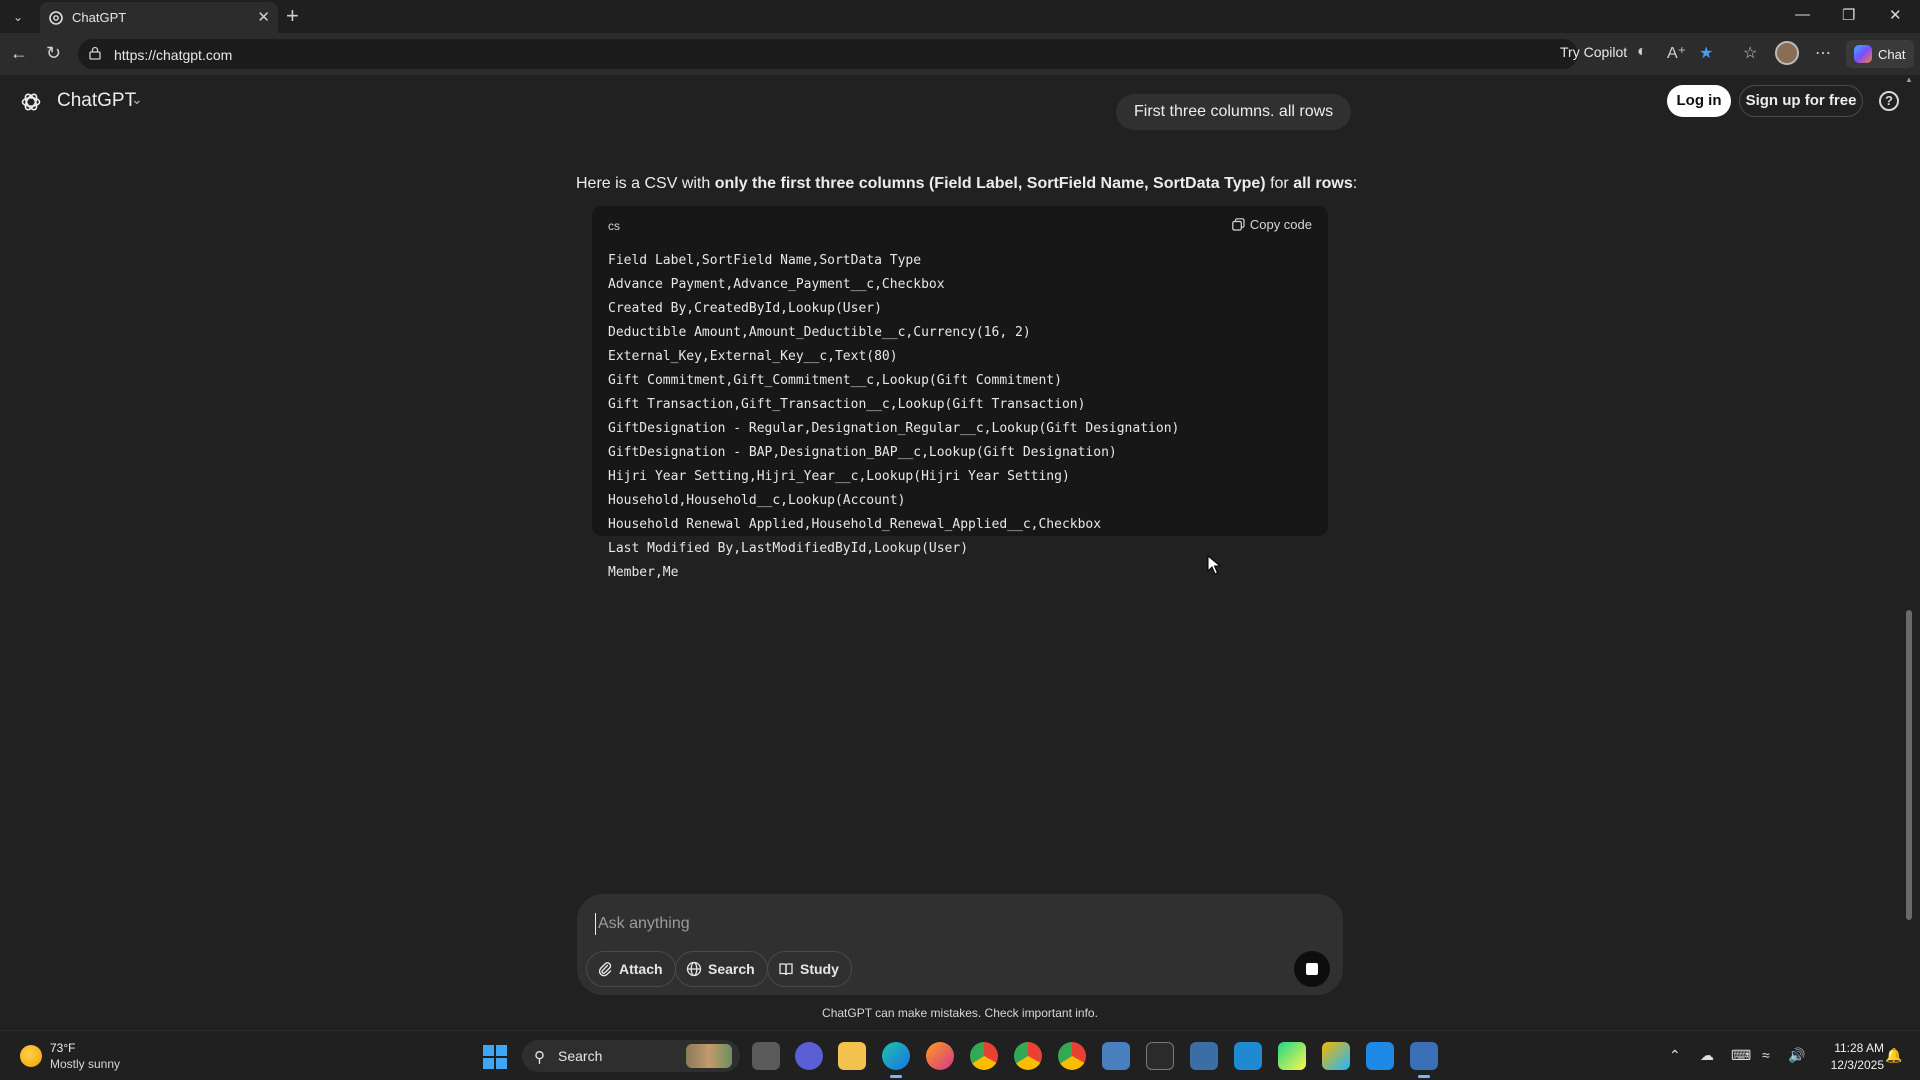 Image resolution: width=1920 pixels, height=1080 pixels. I want to click on back-arrow-icon: ←, so click(19, 53).